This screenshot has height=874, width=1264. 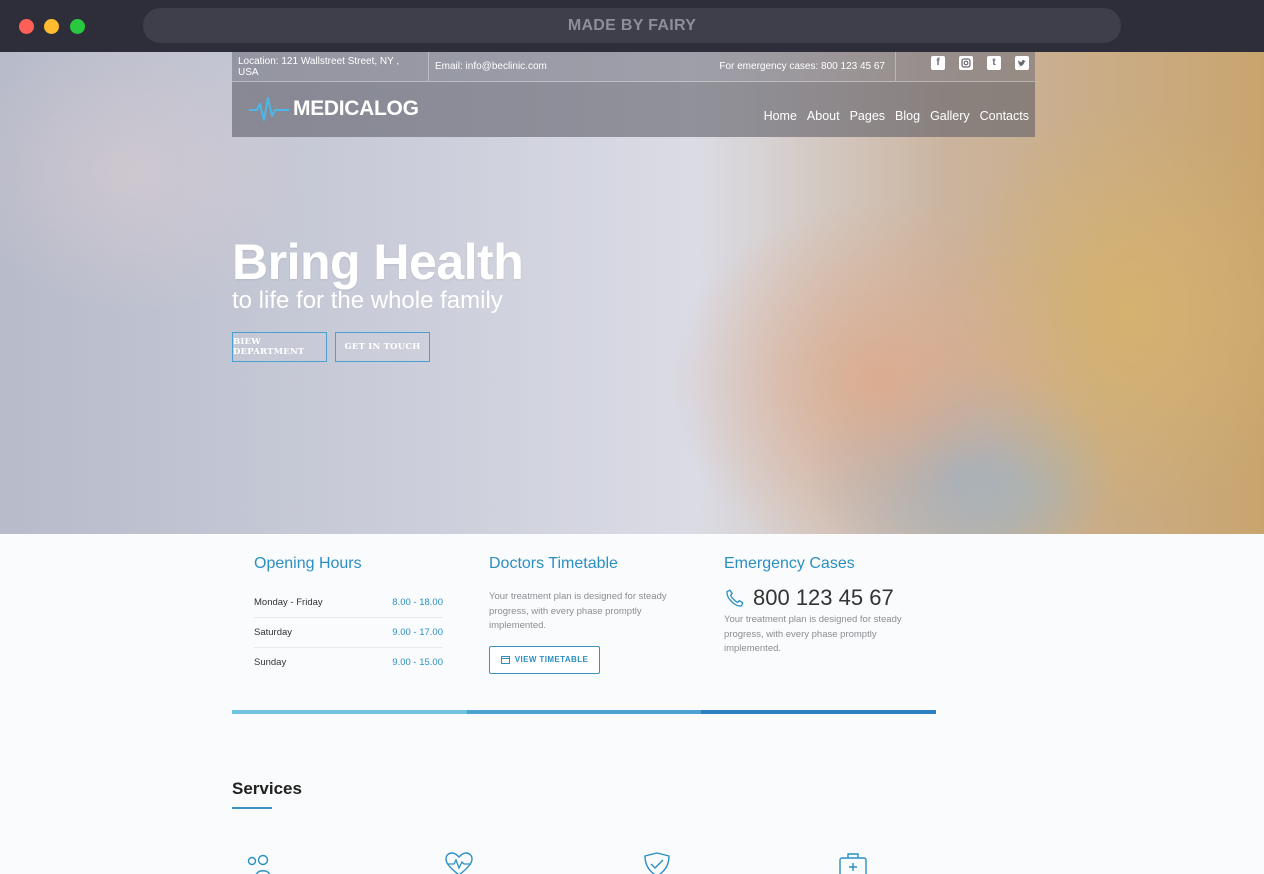 What do you see at coordinates (267, 788) in the screenshot?
I see `services-title: Services` at bounding box center [267, 788].